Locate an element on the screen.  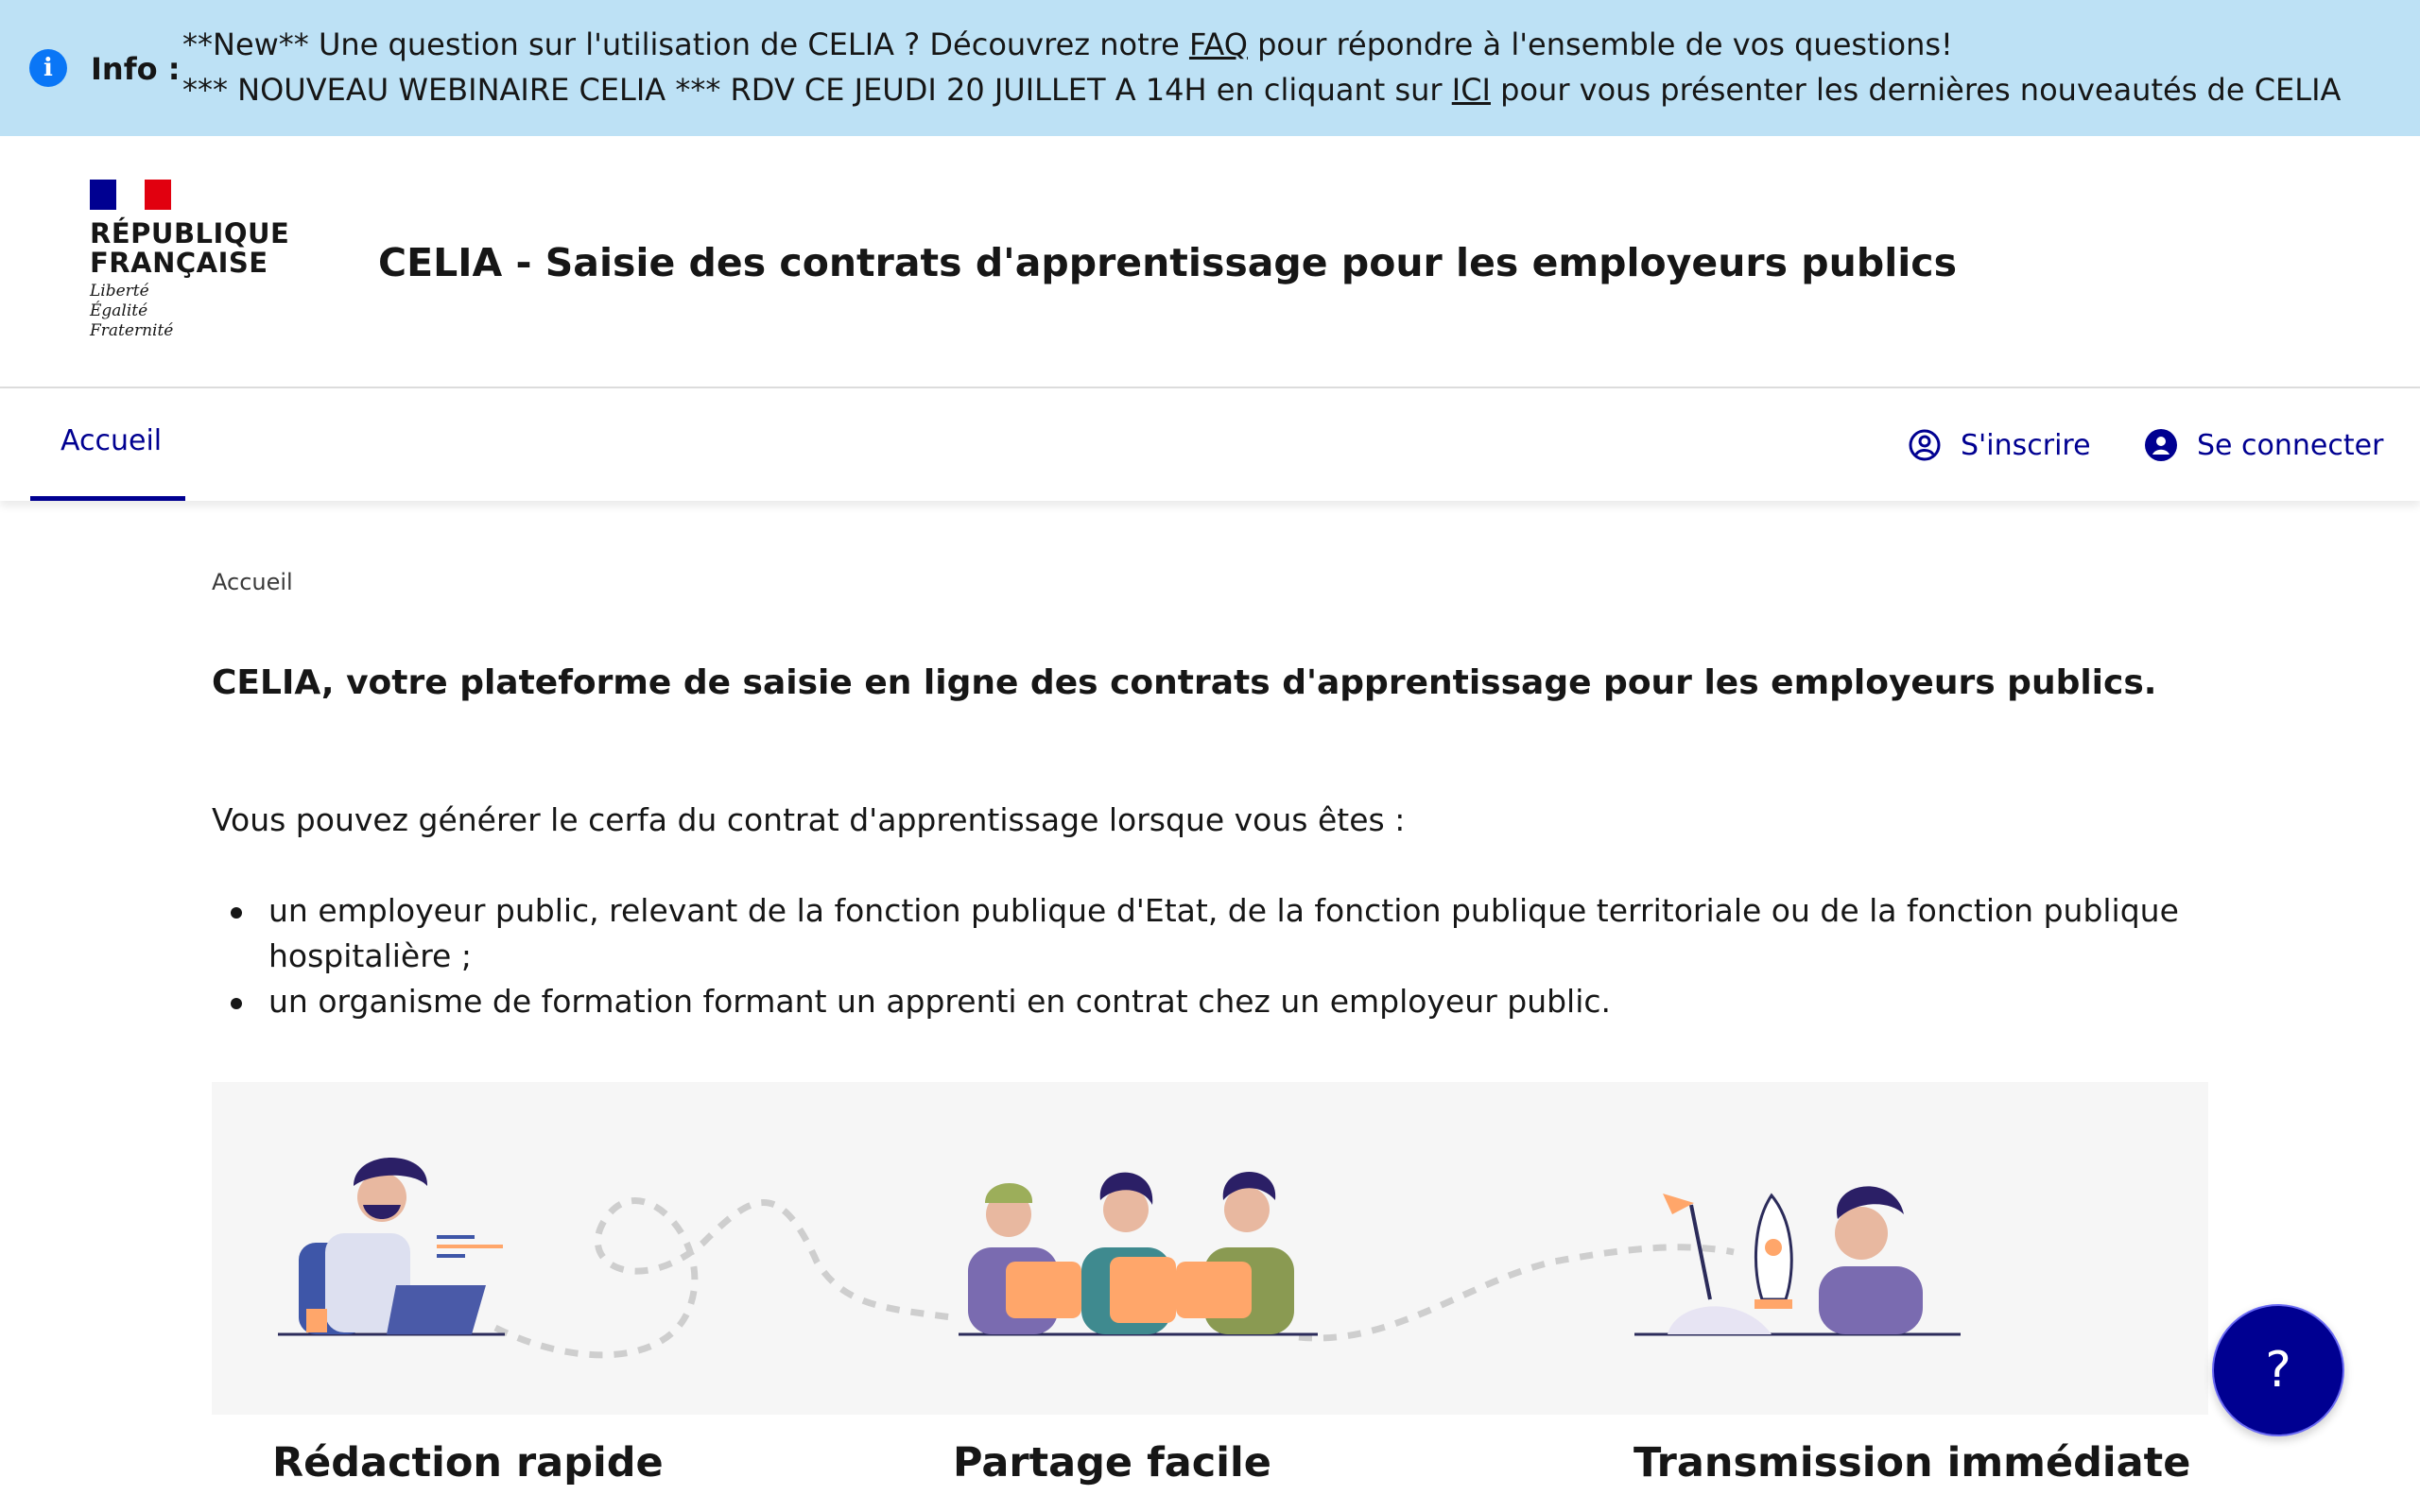
user-outline-icon is located at coordinates (1925, 445).